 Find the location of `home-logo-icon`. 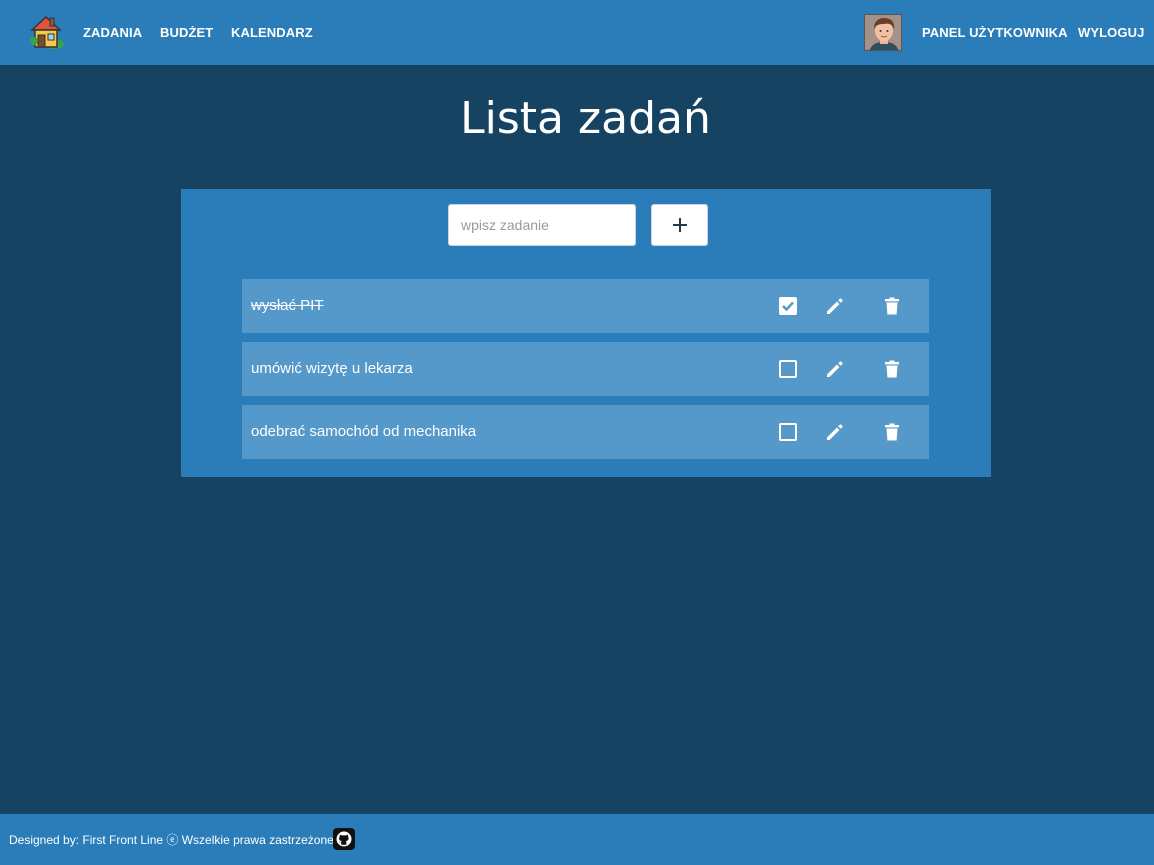

home-logo-icon is located at coordinates (46, 32).